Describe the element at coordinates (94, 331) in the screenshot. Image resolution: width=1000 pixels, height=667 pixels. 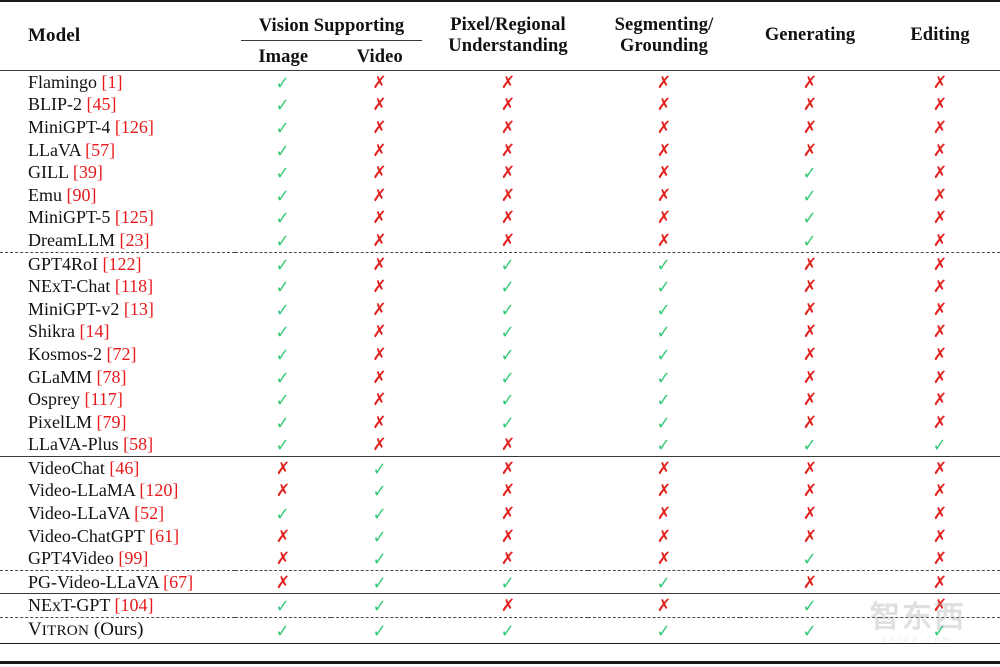
I see `citation-reference: [14]` at that location.